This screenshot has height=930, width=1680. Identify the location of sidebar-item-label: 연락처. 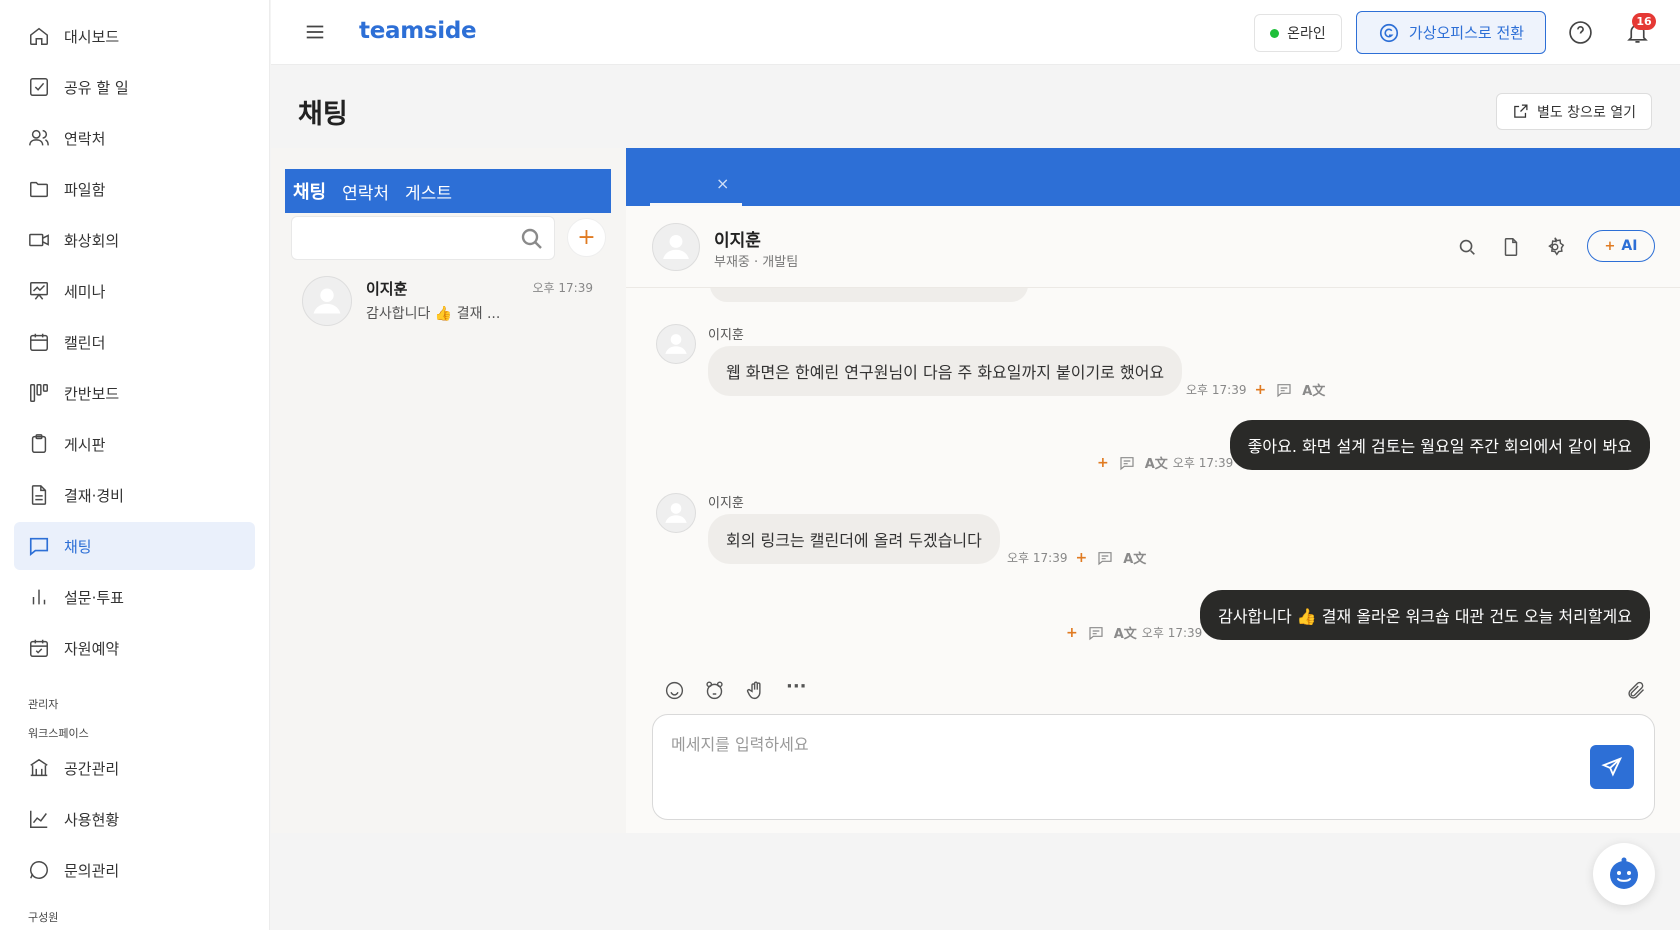
(85, 138).